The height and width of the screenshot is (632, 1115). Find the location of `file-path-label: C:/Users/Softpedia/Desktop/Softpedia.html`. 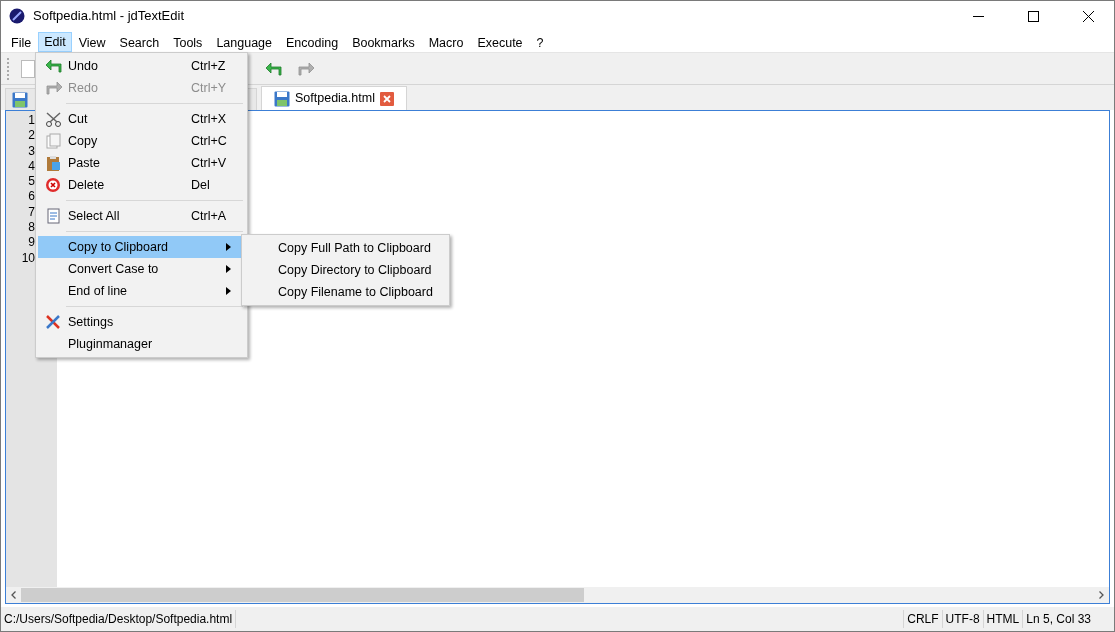

file-path-label: C:/Users/Softpedia/Desktop/Softpedia.html is located at coordinates (119, 619).